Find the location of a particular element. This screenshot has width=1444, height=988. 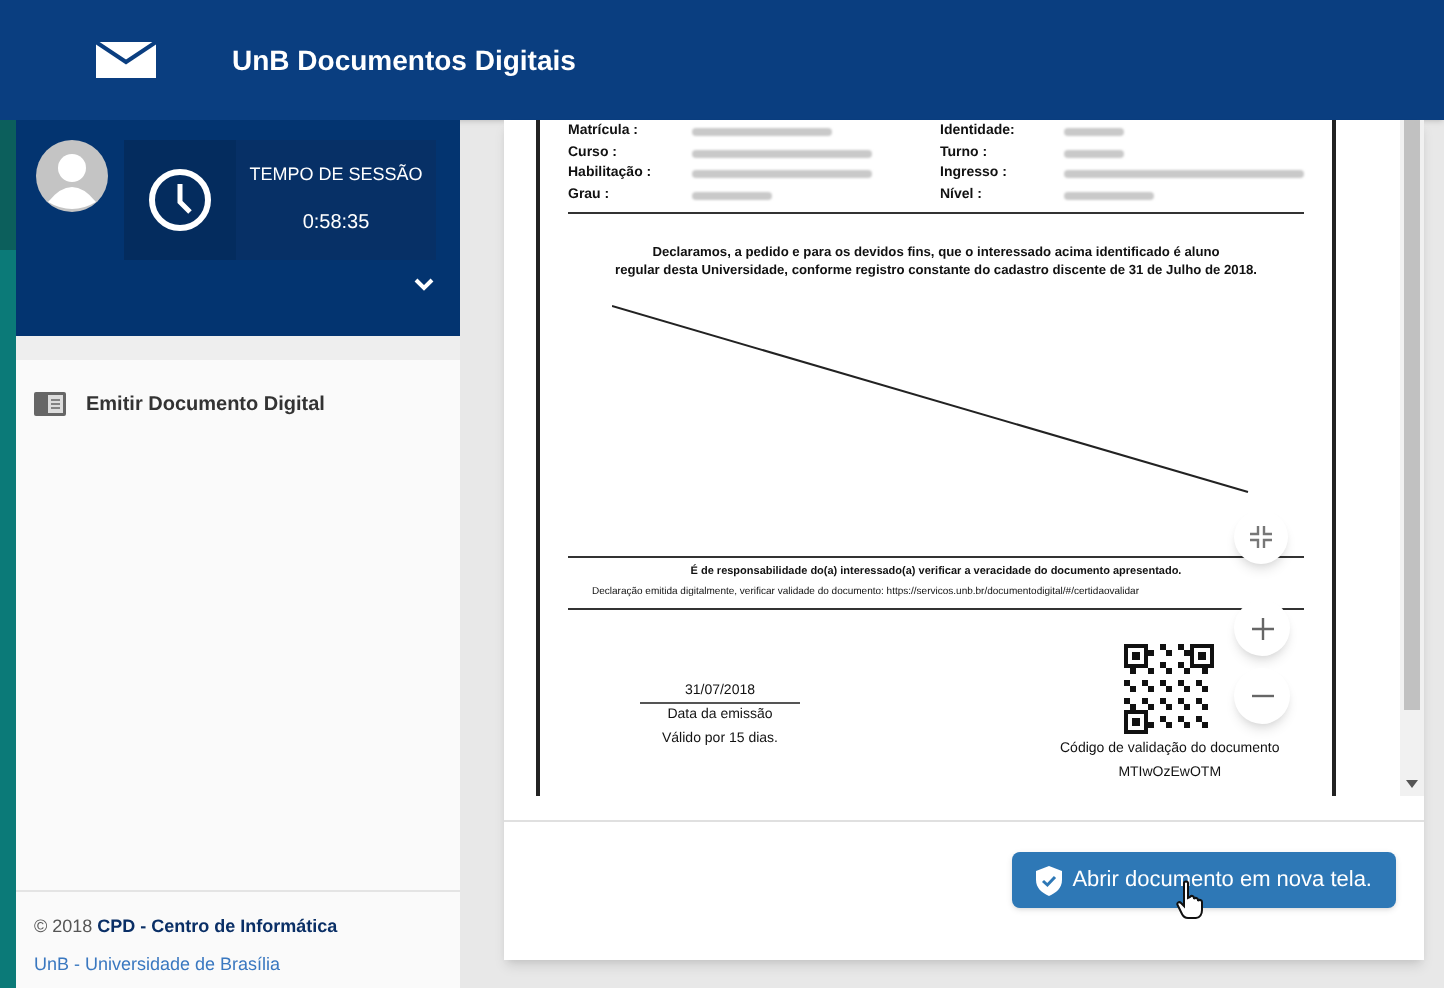

plus-icon is located at coordinates (1262, 628).